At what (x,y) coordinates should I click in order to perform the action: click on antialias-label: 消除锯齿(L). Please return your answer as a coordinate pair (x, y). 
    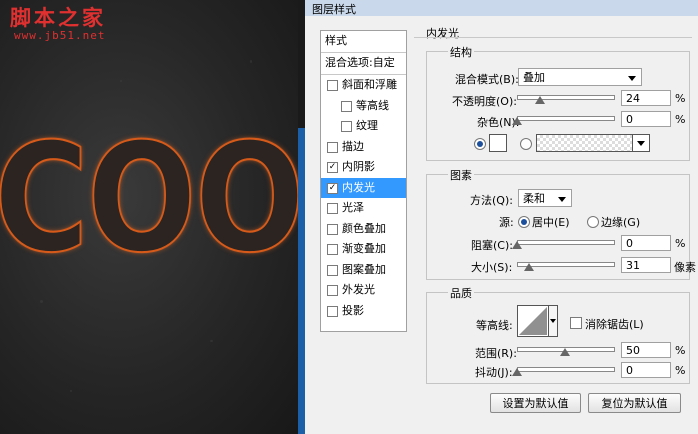
    Looking at the image, I should click on (614, 324).